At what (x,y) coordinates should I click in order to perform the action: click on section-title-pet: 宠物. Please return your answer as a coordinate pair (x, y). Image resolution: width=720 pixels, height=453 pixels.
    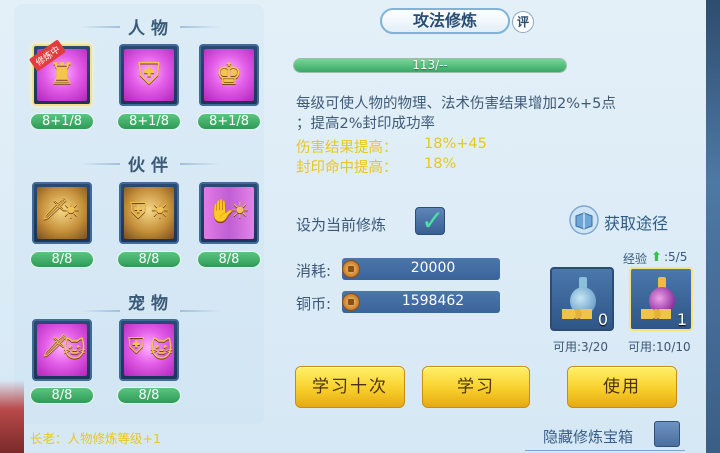
    Looking at the image, I should click on (151, 304).